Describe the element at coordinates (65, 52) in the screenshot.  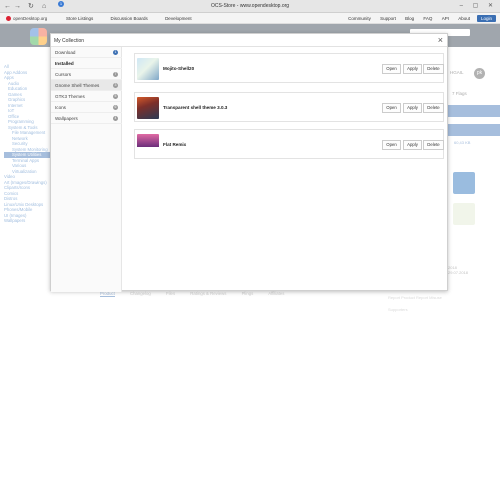
I see `sidebar-item-label: Download` at that location.